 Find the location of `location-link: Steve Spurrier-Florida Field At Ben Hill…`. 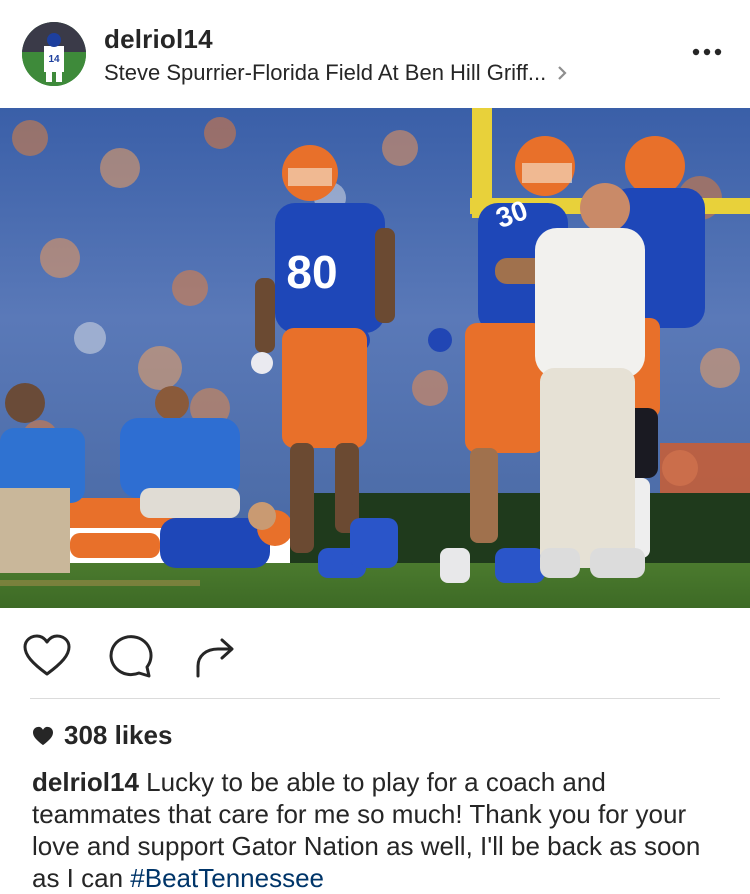

location-link: Steve Spurrier-Florida Field At Ben Hill… is located at coordinates (336, 73).